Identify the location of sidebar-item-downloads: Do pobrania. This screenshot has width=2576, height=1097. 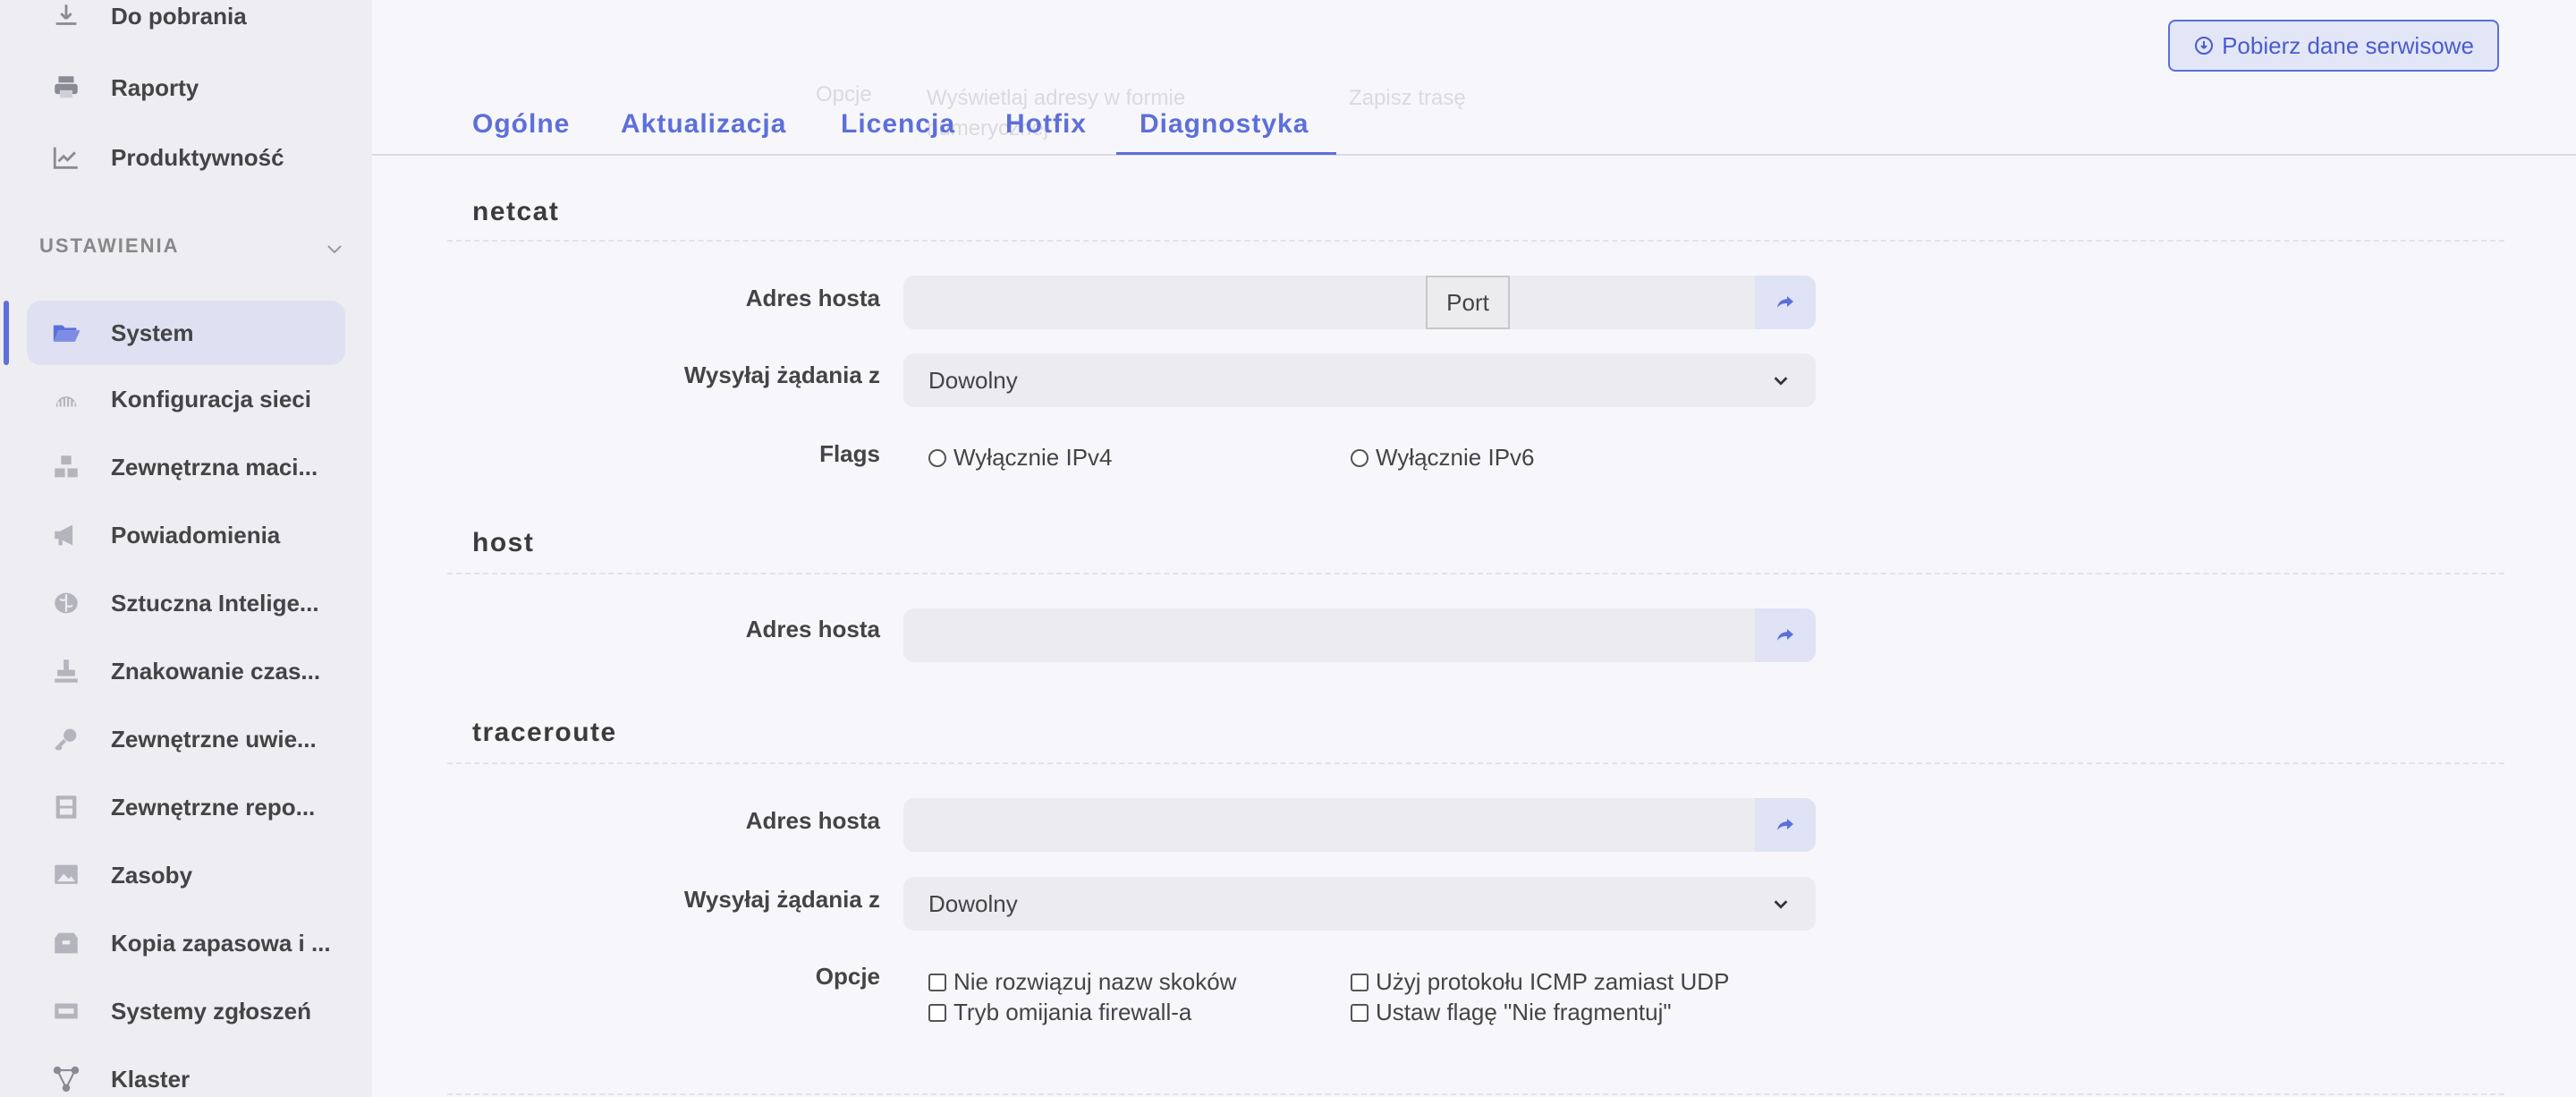
(186, 24).